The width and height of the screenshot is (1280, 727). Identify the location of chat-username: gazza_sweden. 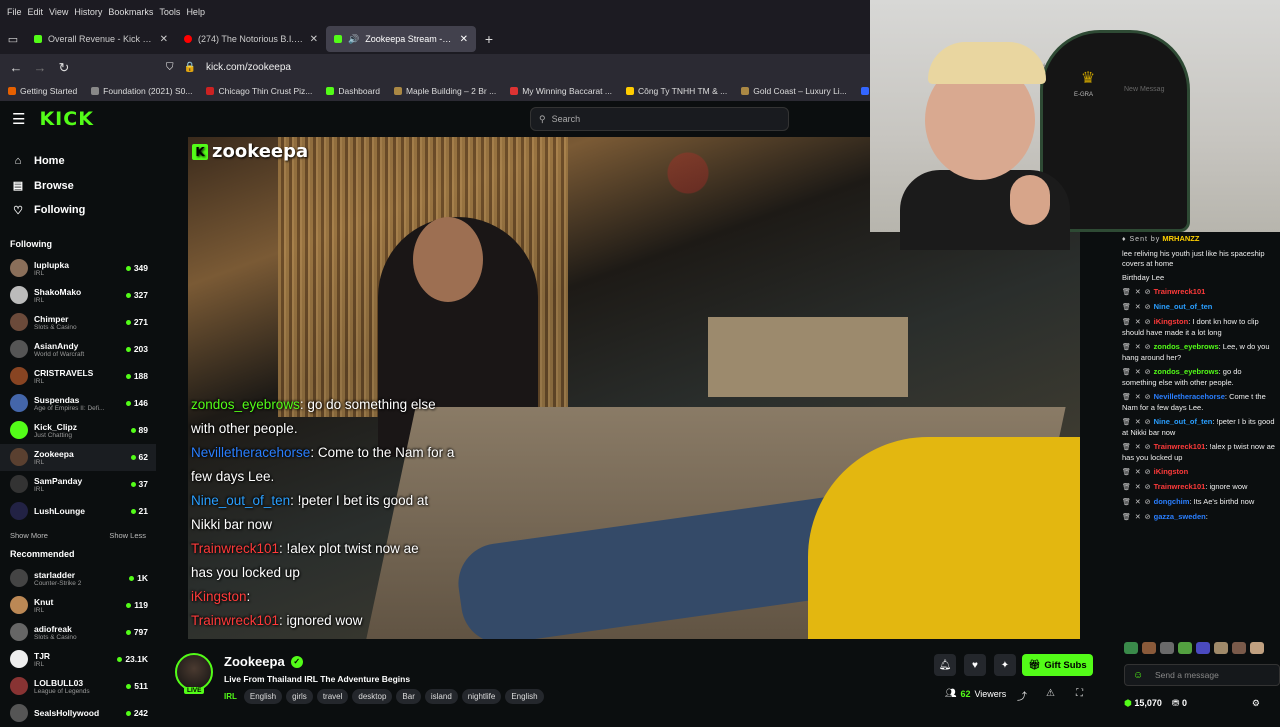
(1180, 516).